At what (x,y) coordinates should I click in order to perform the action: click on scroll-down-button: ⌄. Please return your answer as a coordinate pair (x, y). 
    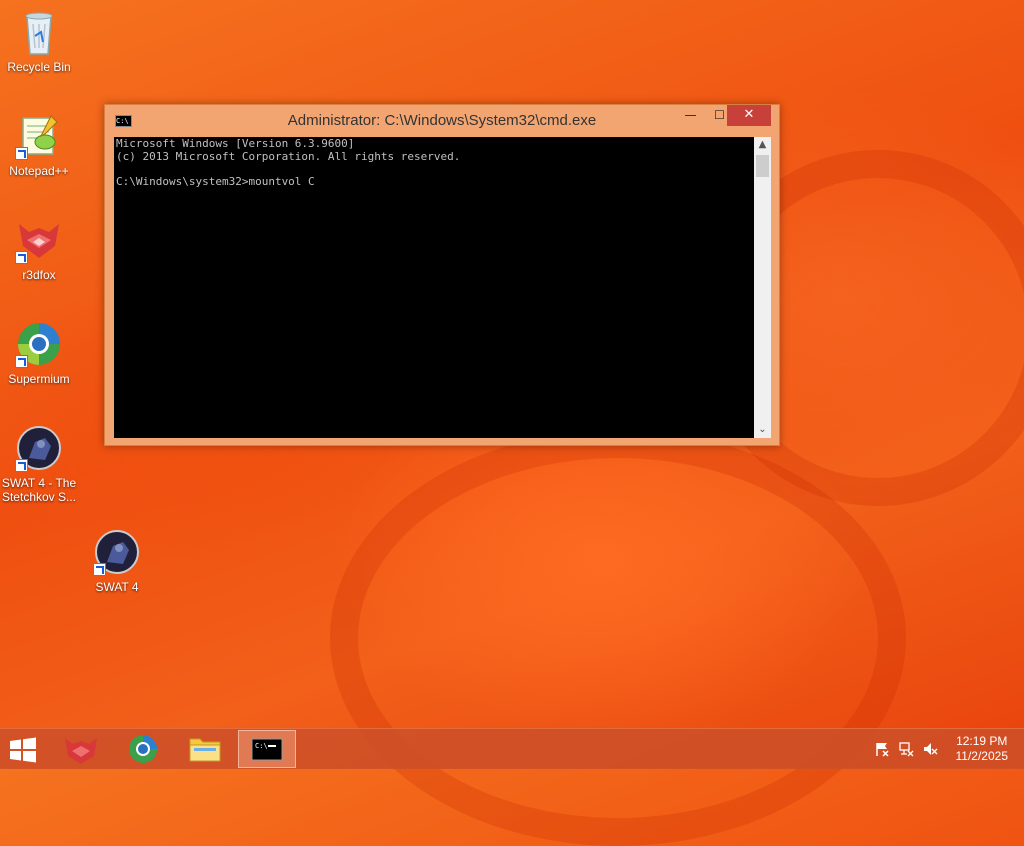
    Looking at the image, I should click on (762, 430).